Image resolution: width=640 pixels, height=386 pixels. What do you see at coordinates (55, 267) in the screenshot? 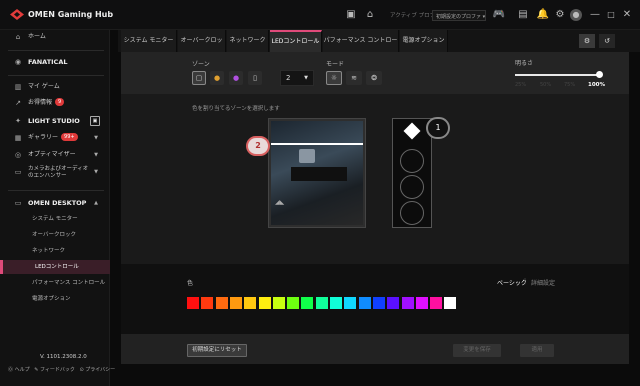
I see `sidebar-sub-led-control: LEDコントロール` at bounding box center [55, 267].